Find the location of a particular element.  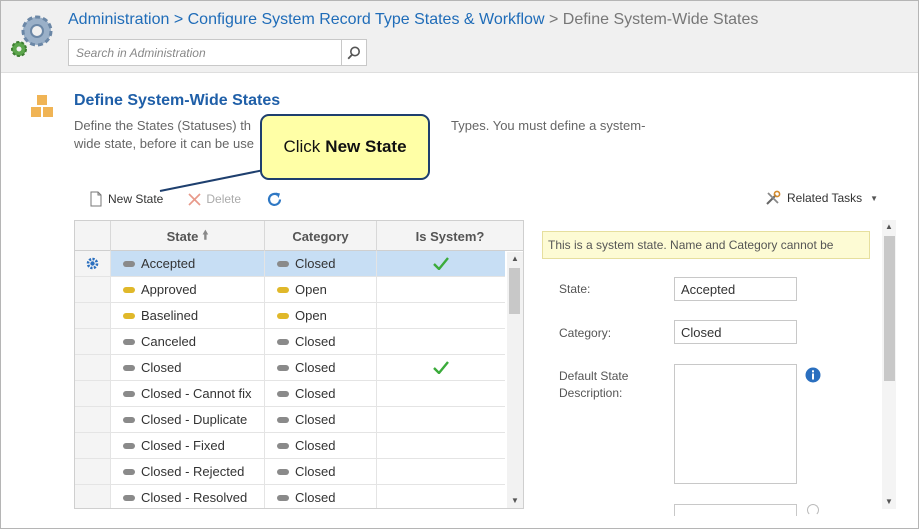

callout-pointer is located at coordinates (214, 180).